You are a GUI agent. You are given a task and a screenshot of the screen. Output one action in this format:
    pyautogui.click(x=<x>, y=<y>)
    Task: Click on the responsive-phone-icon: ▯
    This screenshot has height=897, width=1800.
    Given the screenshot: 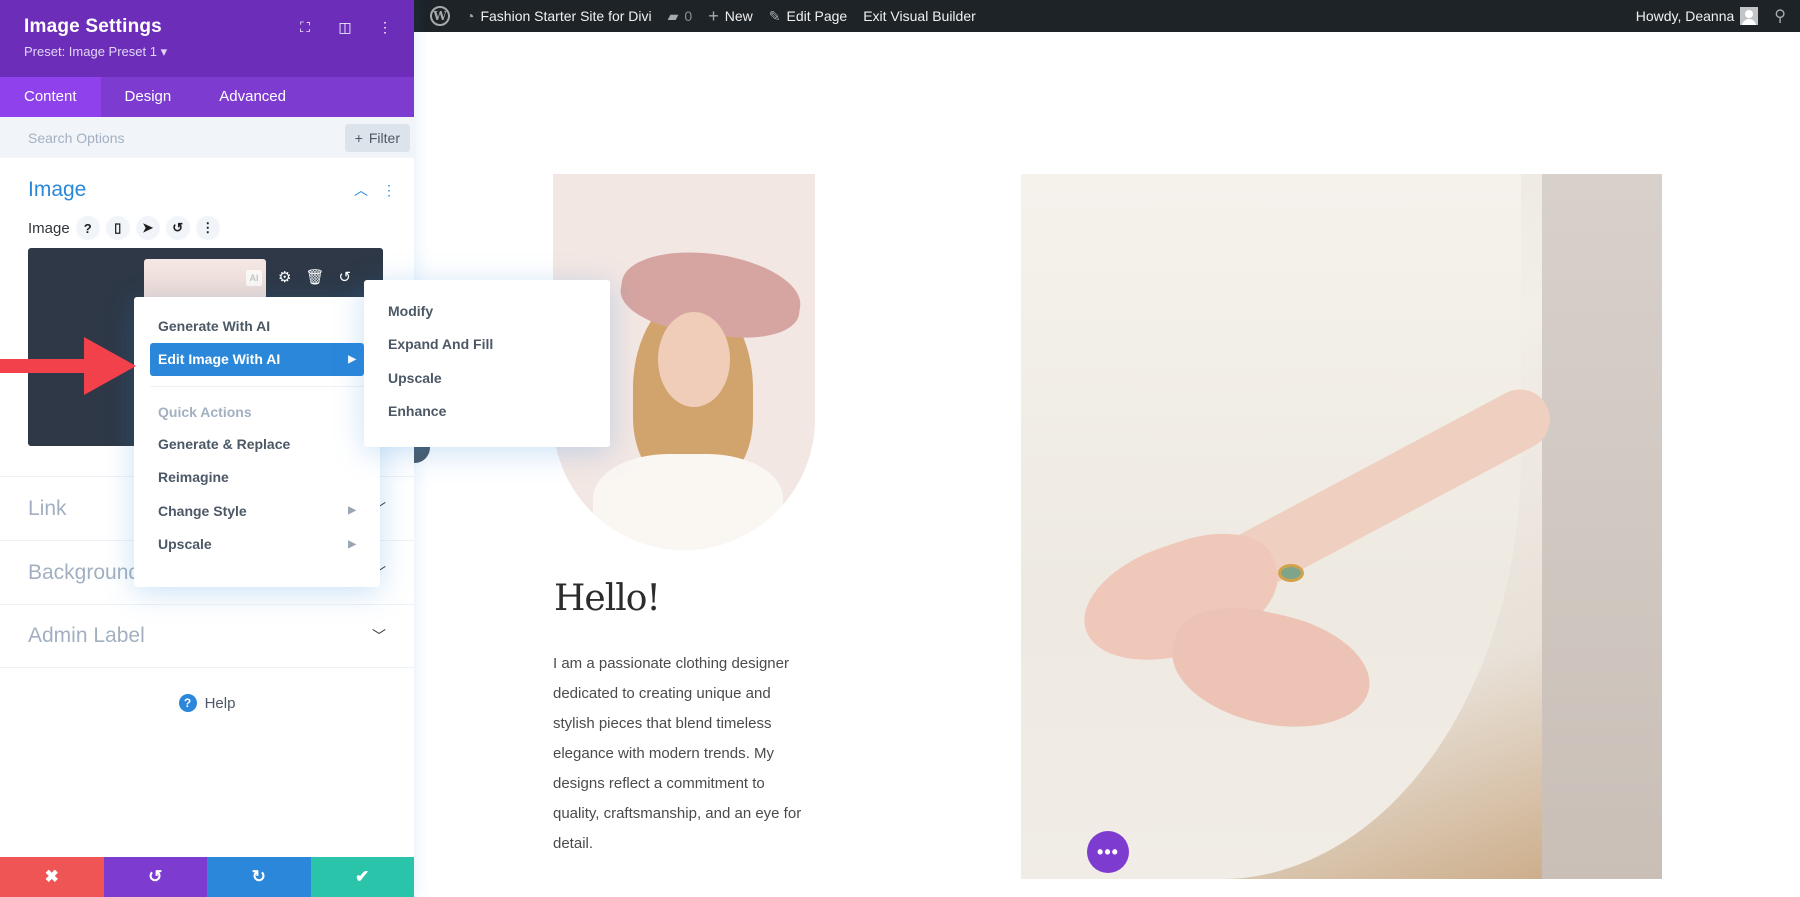 What is the action you would take?
    pyautogui.click(x=117, y=228)
    